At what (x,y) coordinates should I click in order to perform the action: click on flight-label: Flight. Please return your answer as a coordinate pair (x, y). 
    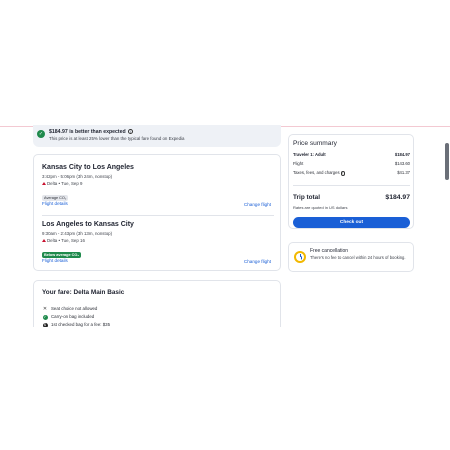
    Looking at the image, I should click on (298, 163).